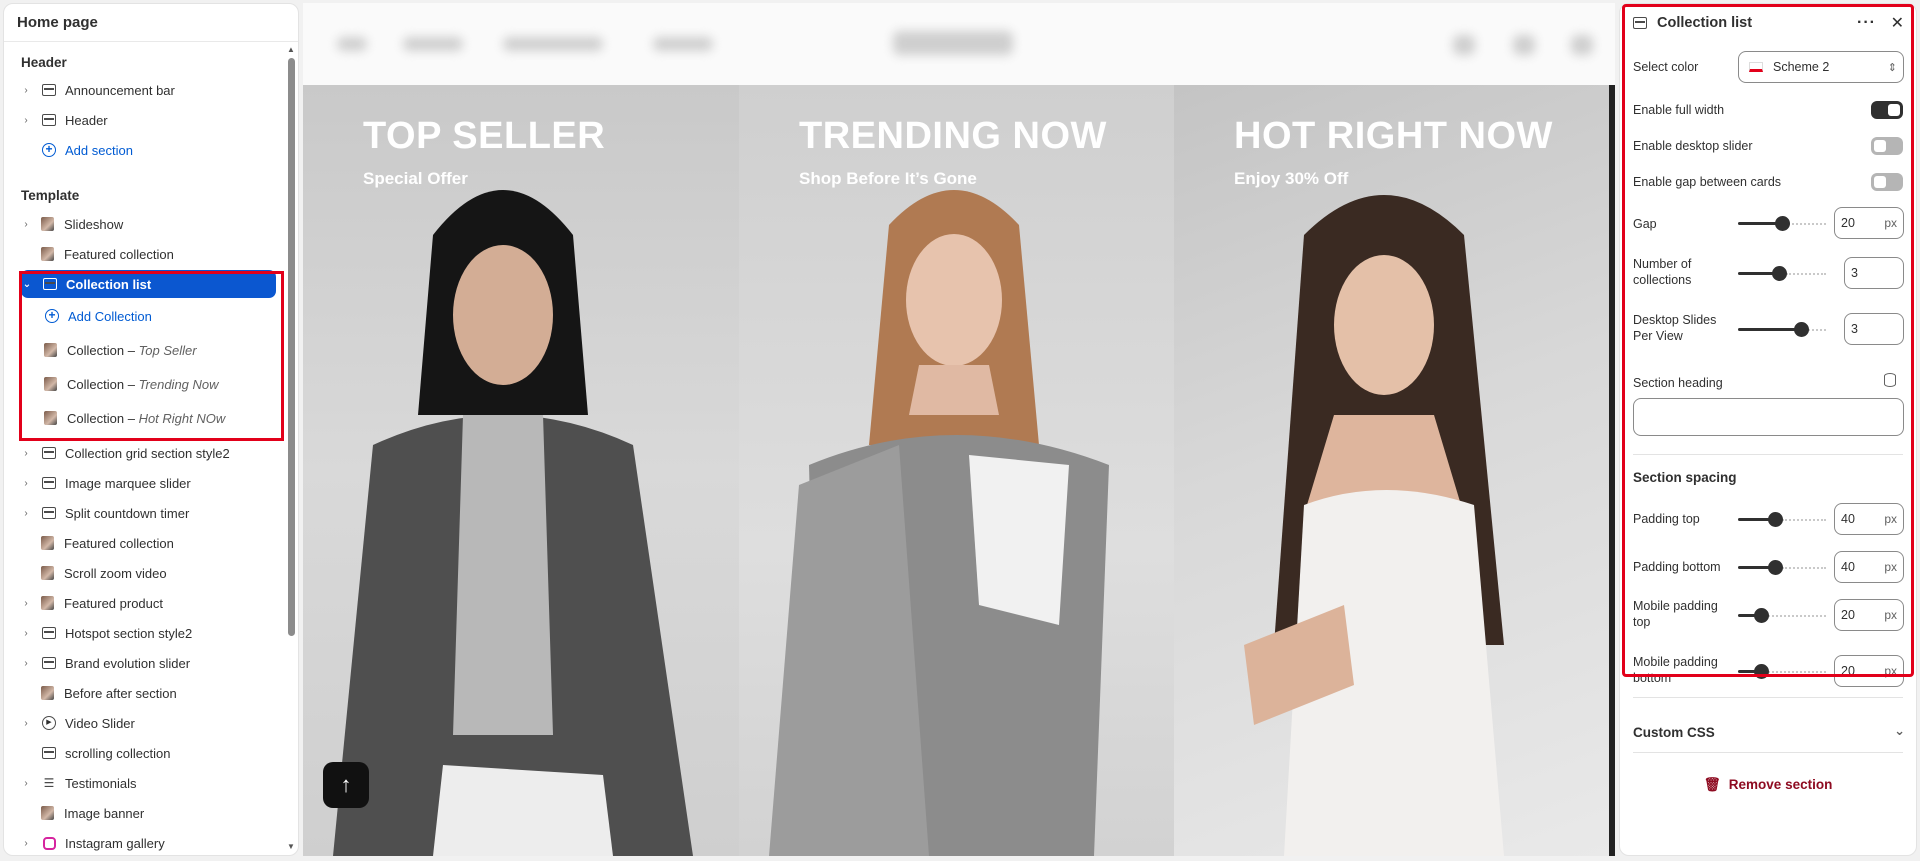  I want to click on tree-item-featured-collection: Featured collection, so click(151, 254).